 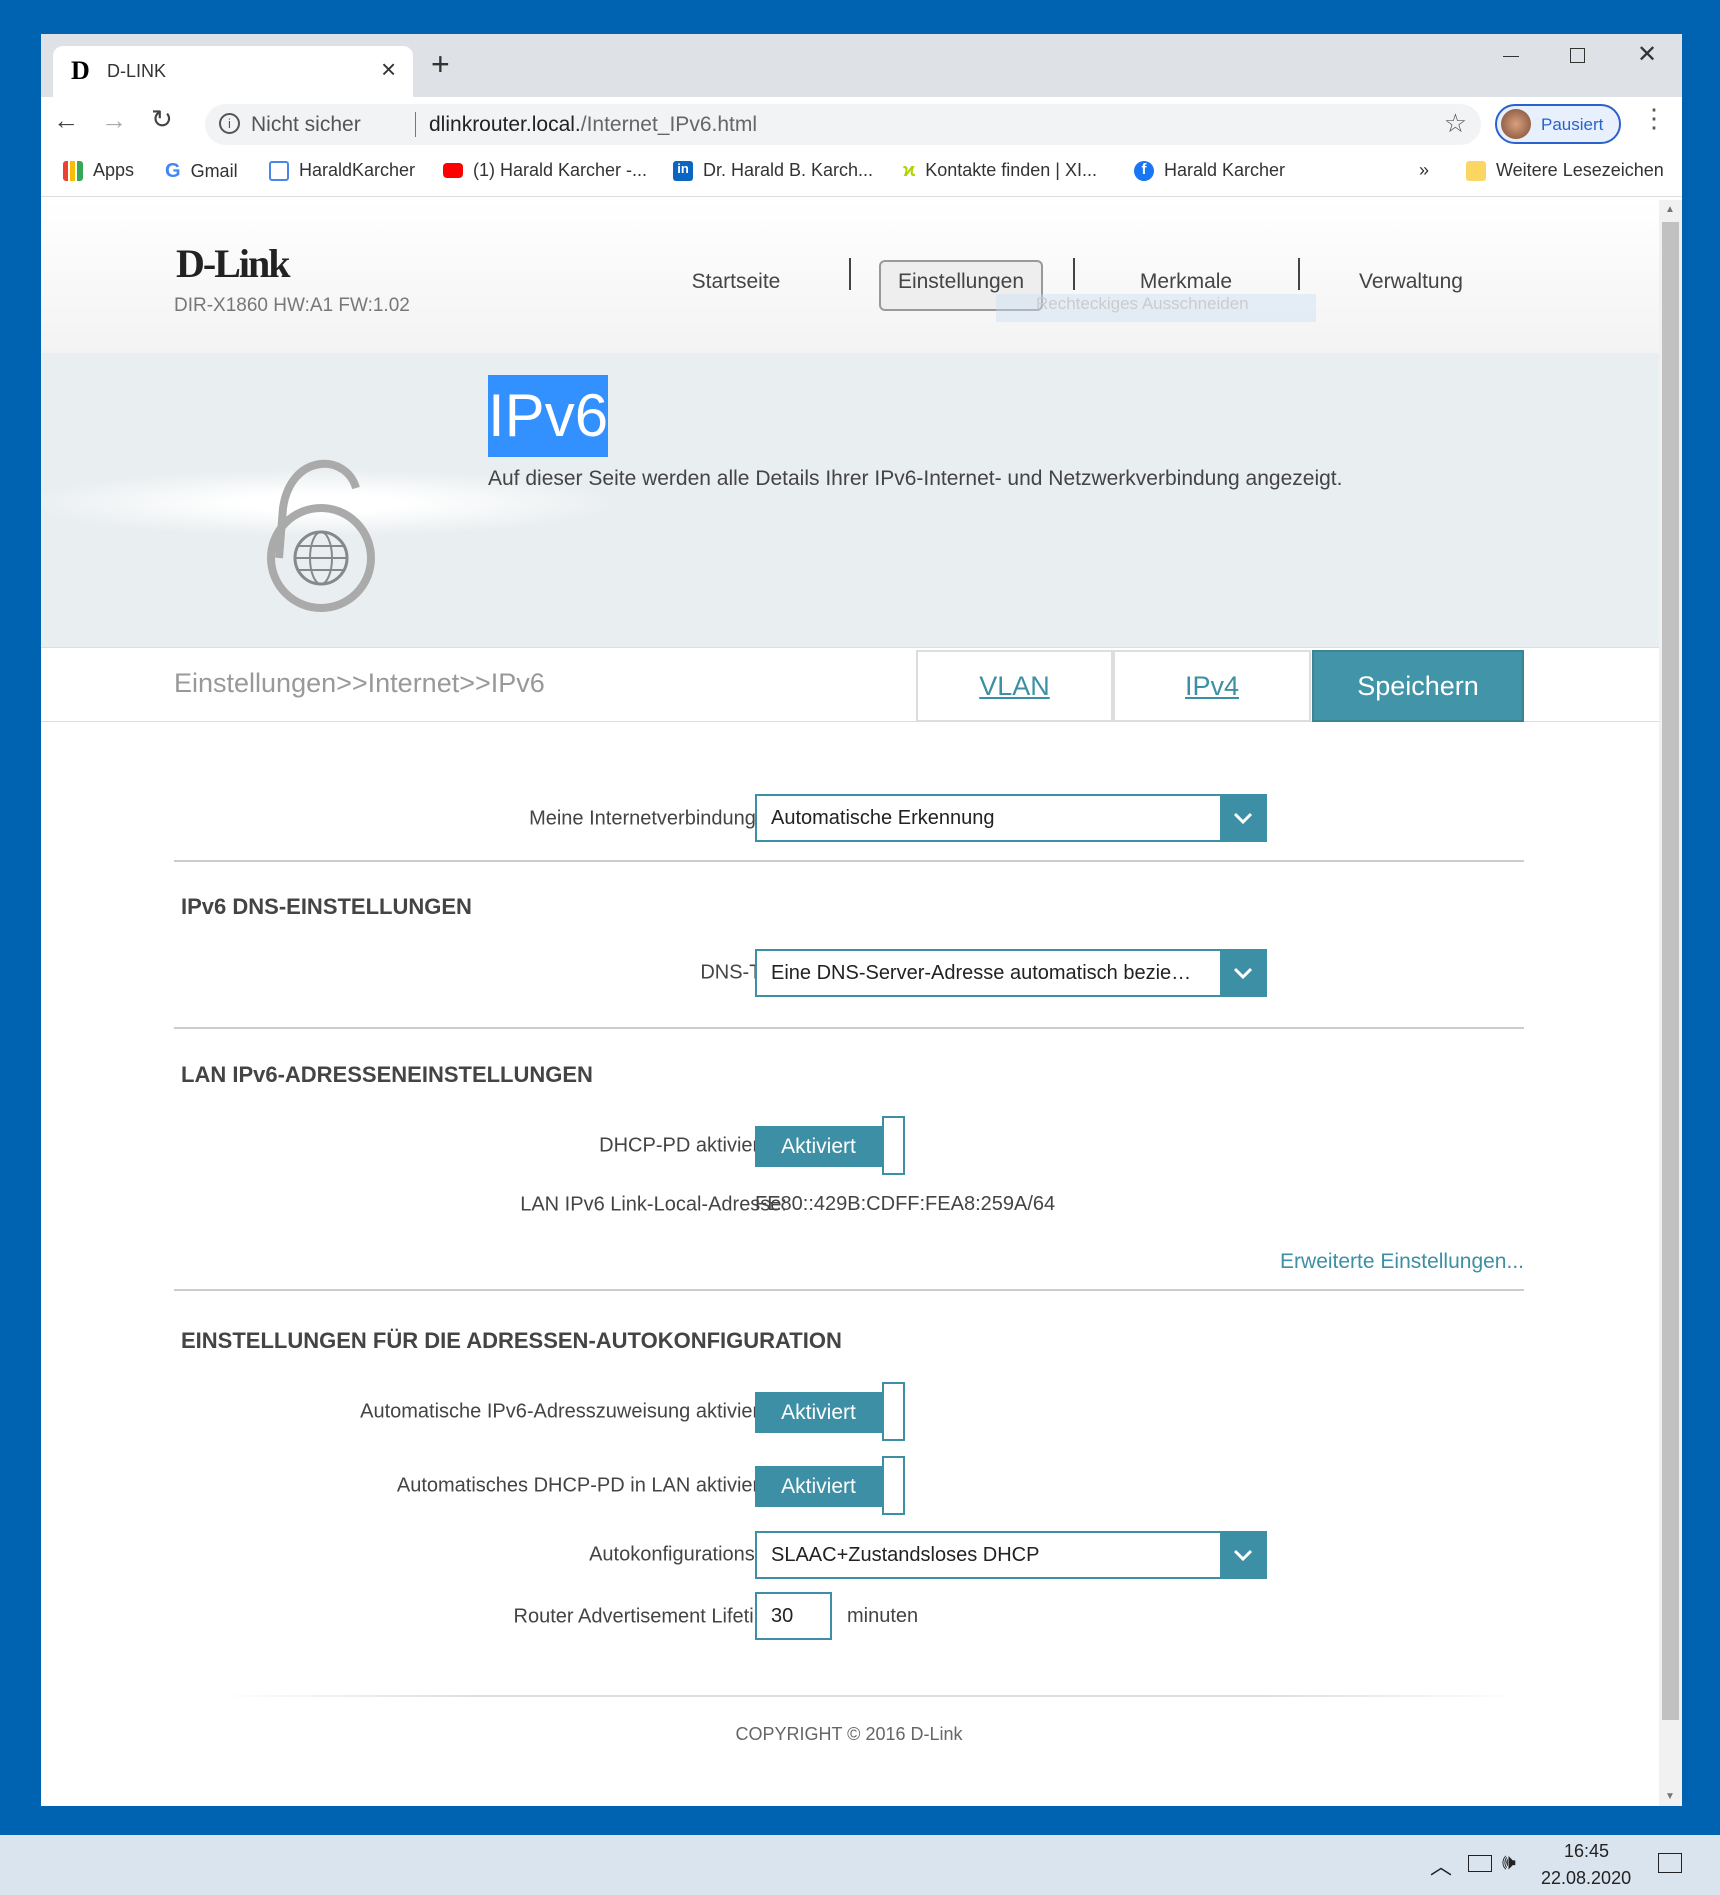 I want to click on tab-close-icon: ×, so click(x=388, y=69).